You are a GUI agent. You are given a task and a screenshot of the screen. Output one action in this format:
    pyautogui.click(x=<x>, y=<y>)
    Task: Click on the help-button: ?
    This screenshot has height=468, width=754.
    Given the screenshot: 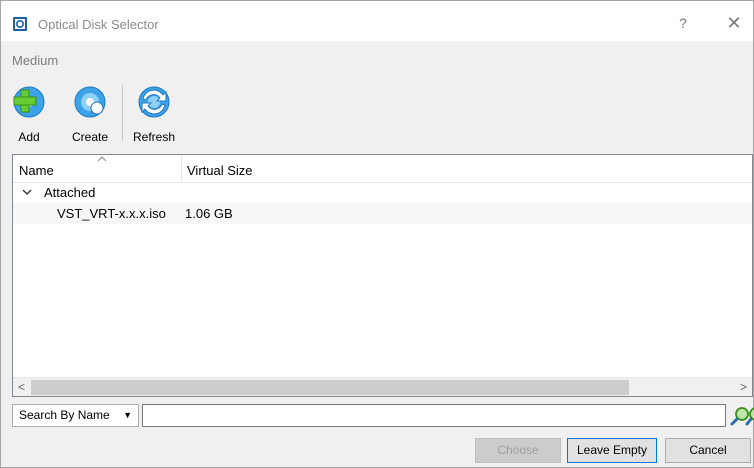 What is the action you would take?
    pyautogui.click(x=683, y=23)
    